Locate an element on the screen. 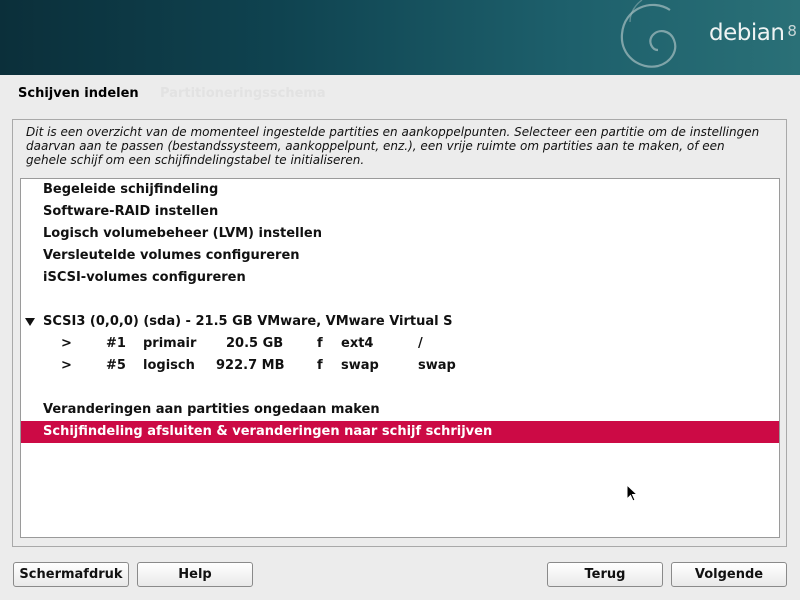 This screenshot has width=800, height=600. partition-mountpoint: swap is located at coordinates (437, 365).